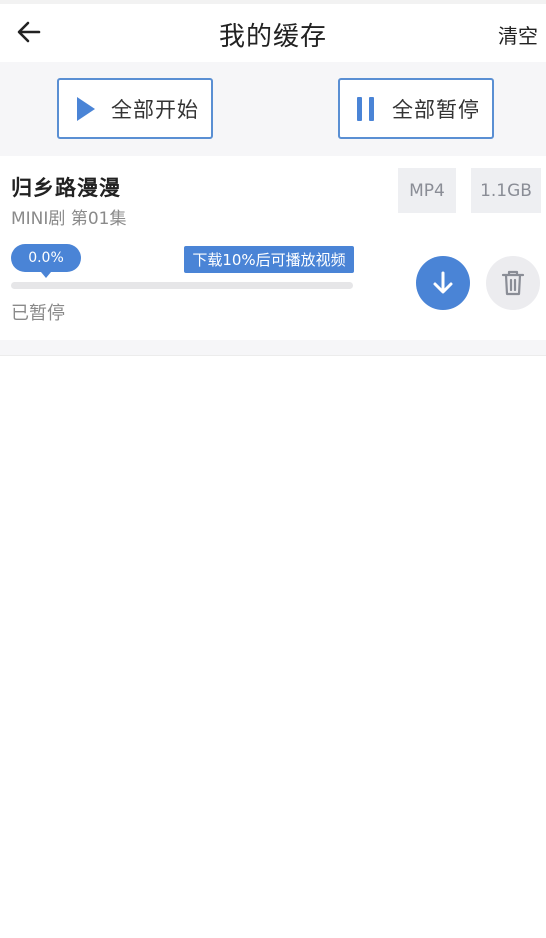 The image size is (546, 938). I want to click on pause-all-label: 全部暂停, so click(436, 109).